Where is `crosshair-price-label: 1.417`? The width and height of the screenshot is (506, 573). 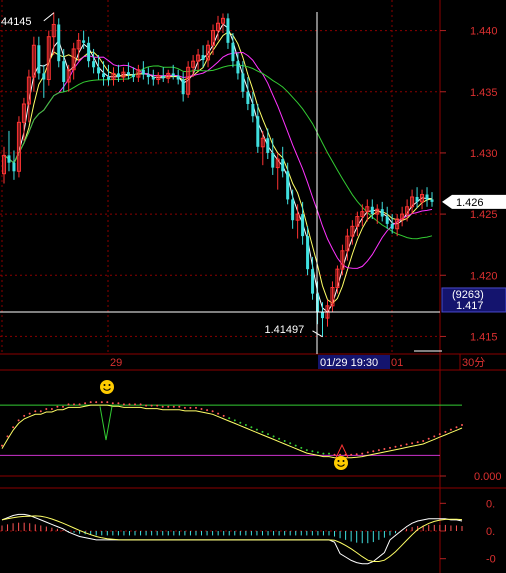
crosshair-price-label: 1.417 is located at coordinates (470, 306).